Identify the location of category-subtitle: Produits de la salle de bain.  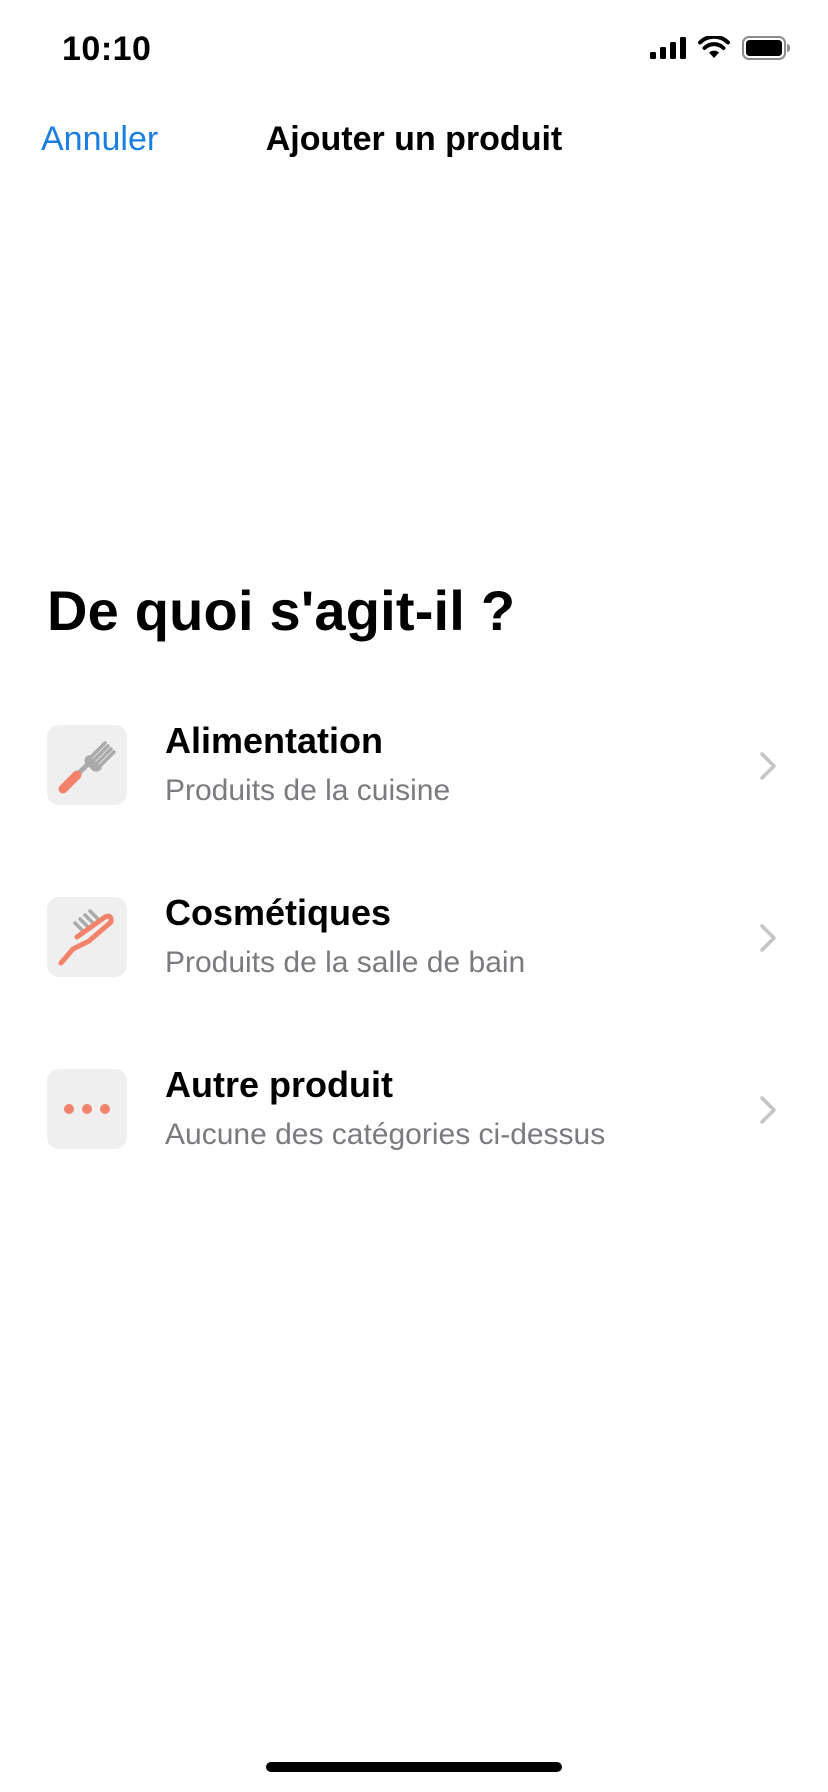
(345, 962).